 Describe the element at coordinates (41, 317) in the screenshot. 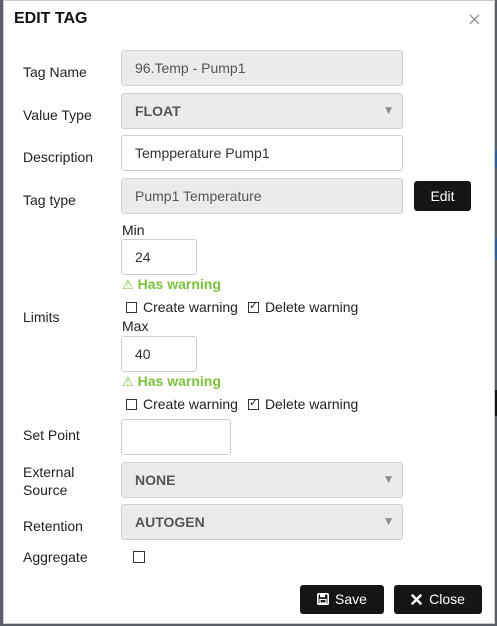

I see `limits-label: Limits` at that location.